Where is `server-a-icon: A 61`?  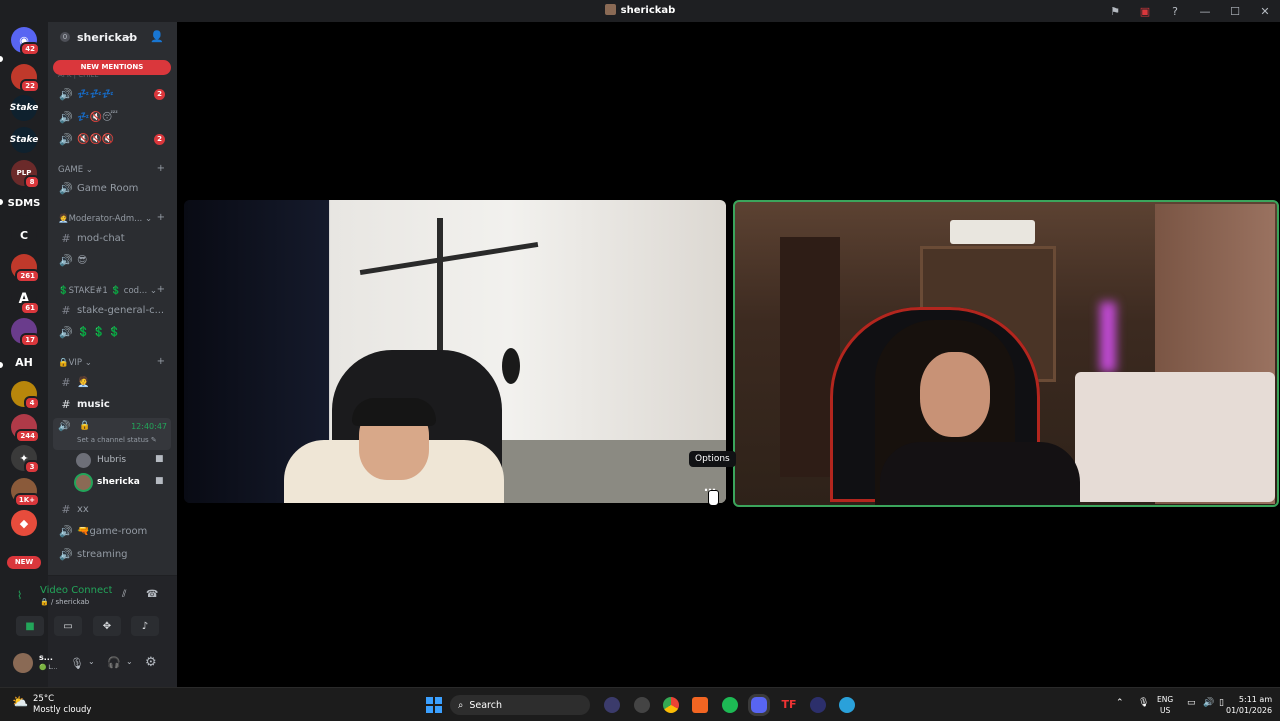 server-a-icon: A 61 is located at coordinates (25, 300).